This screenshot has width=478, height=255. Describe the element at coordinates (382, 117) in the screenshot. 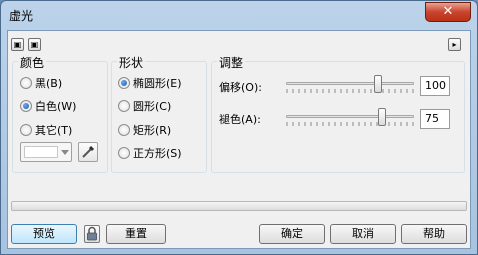

I see `fade-slider-thumb` at that location.